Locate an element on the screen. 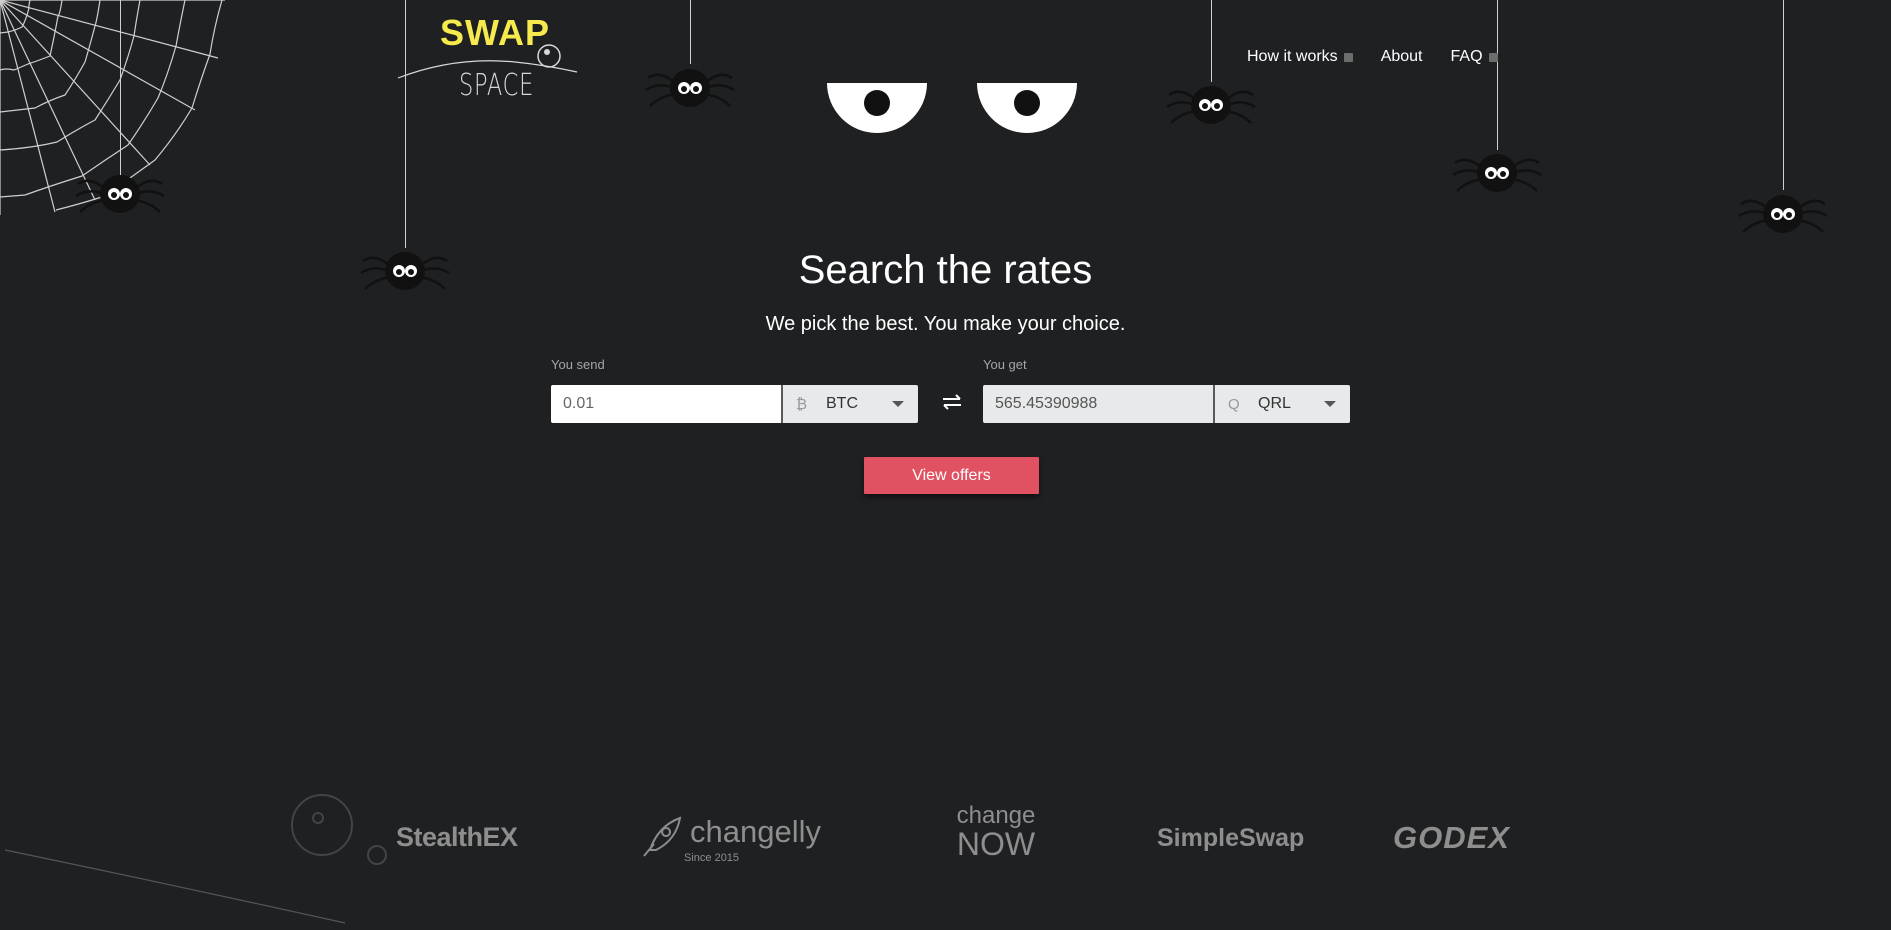 Image resolution: width=1891 pixels, height=930 pixels. get-label: You get is located at coordinates (1005, 364).